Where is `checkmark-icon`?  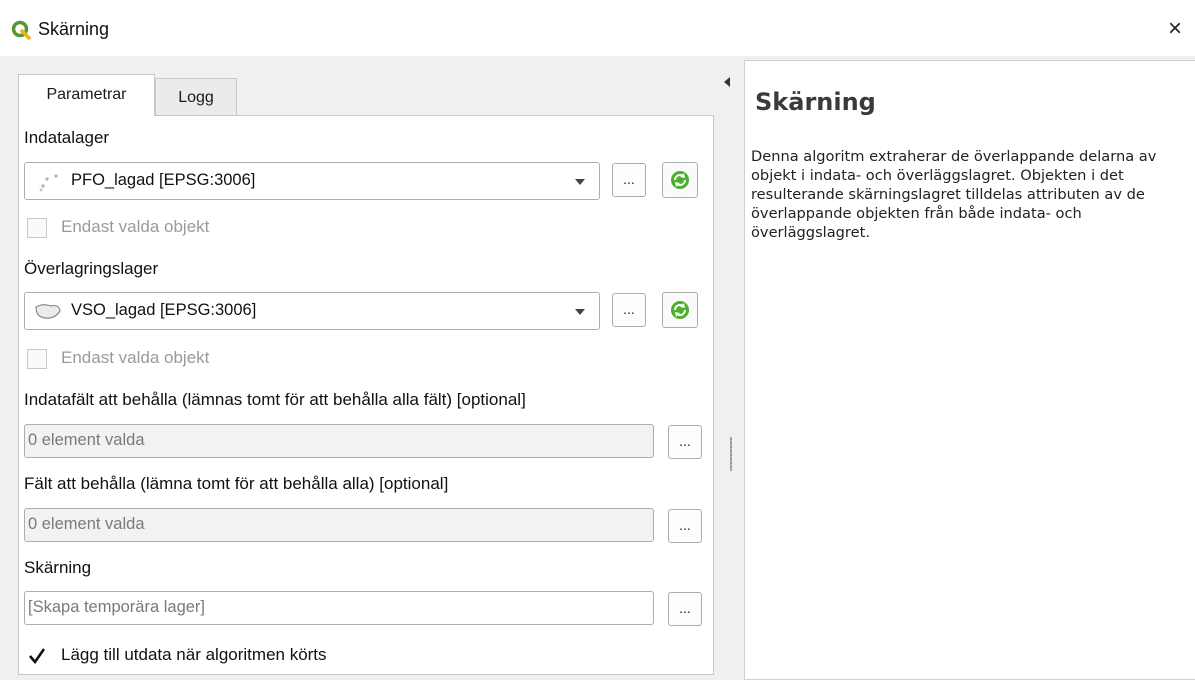
checkmark-icon is located at coordinates (37, 656).